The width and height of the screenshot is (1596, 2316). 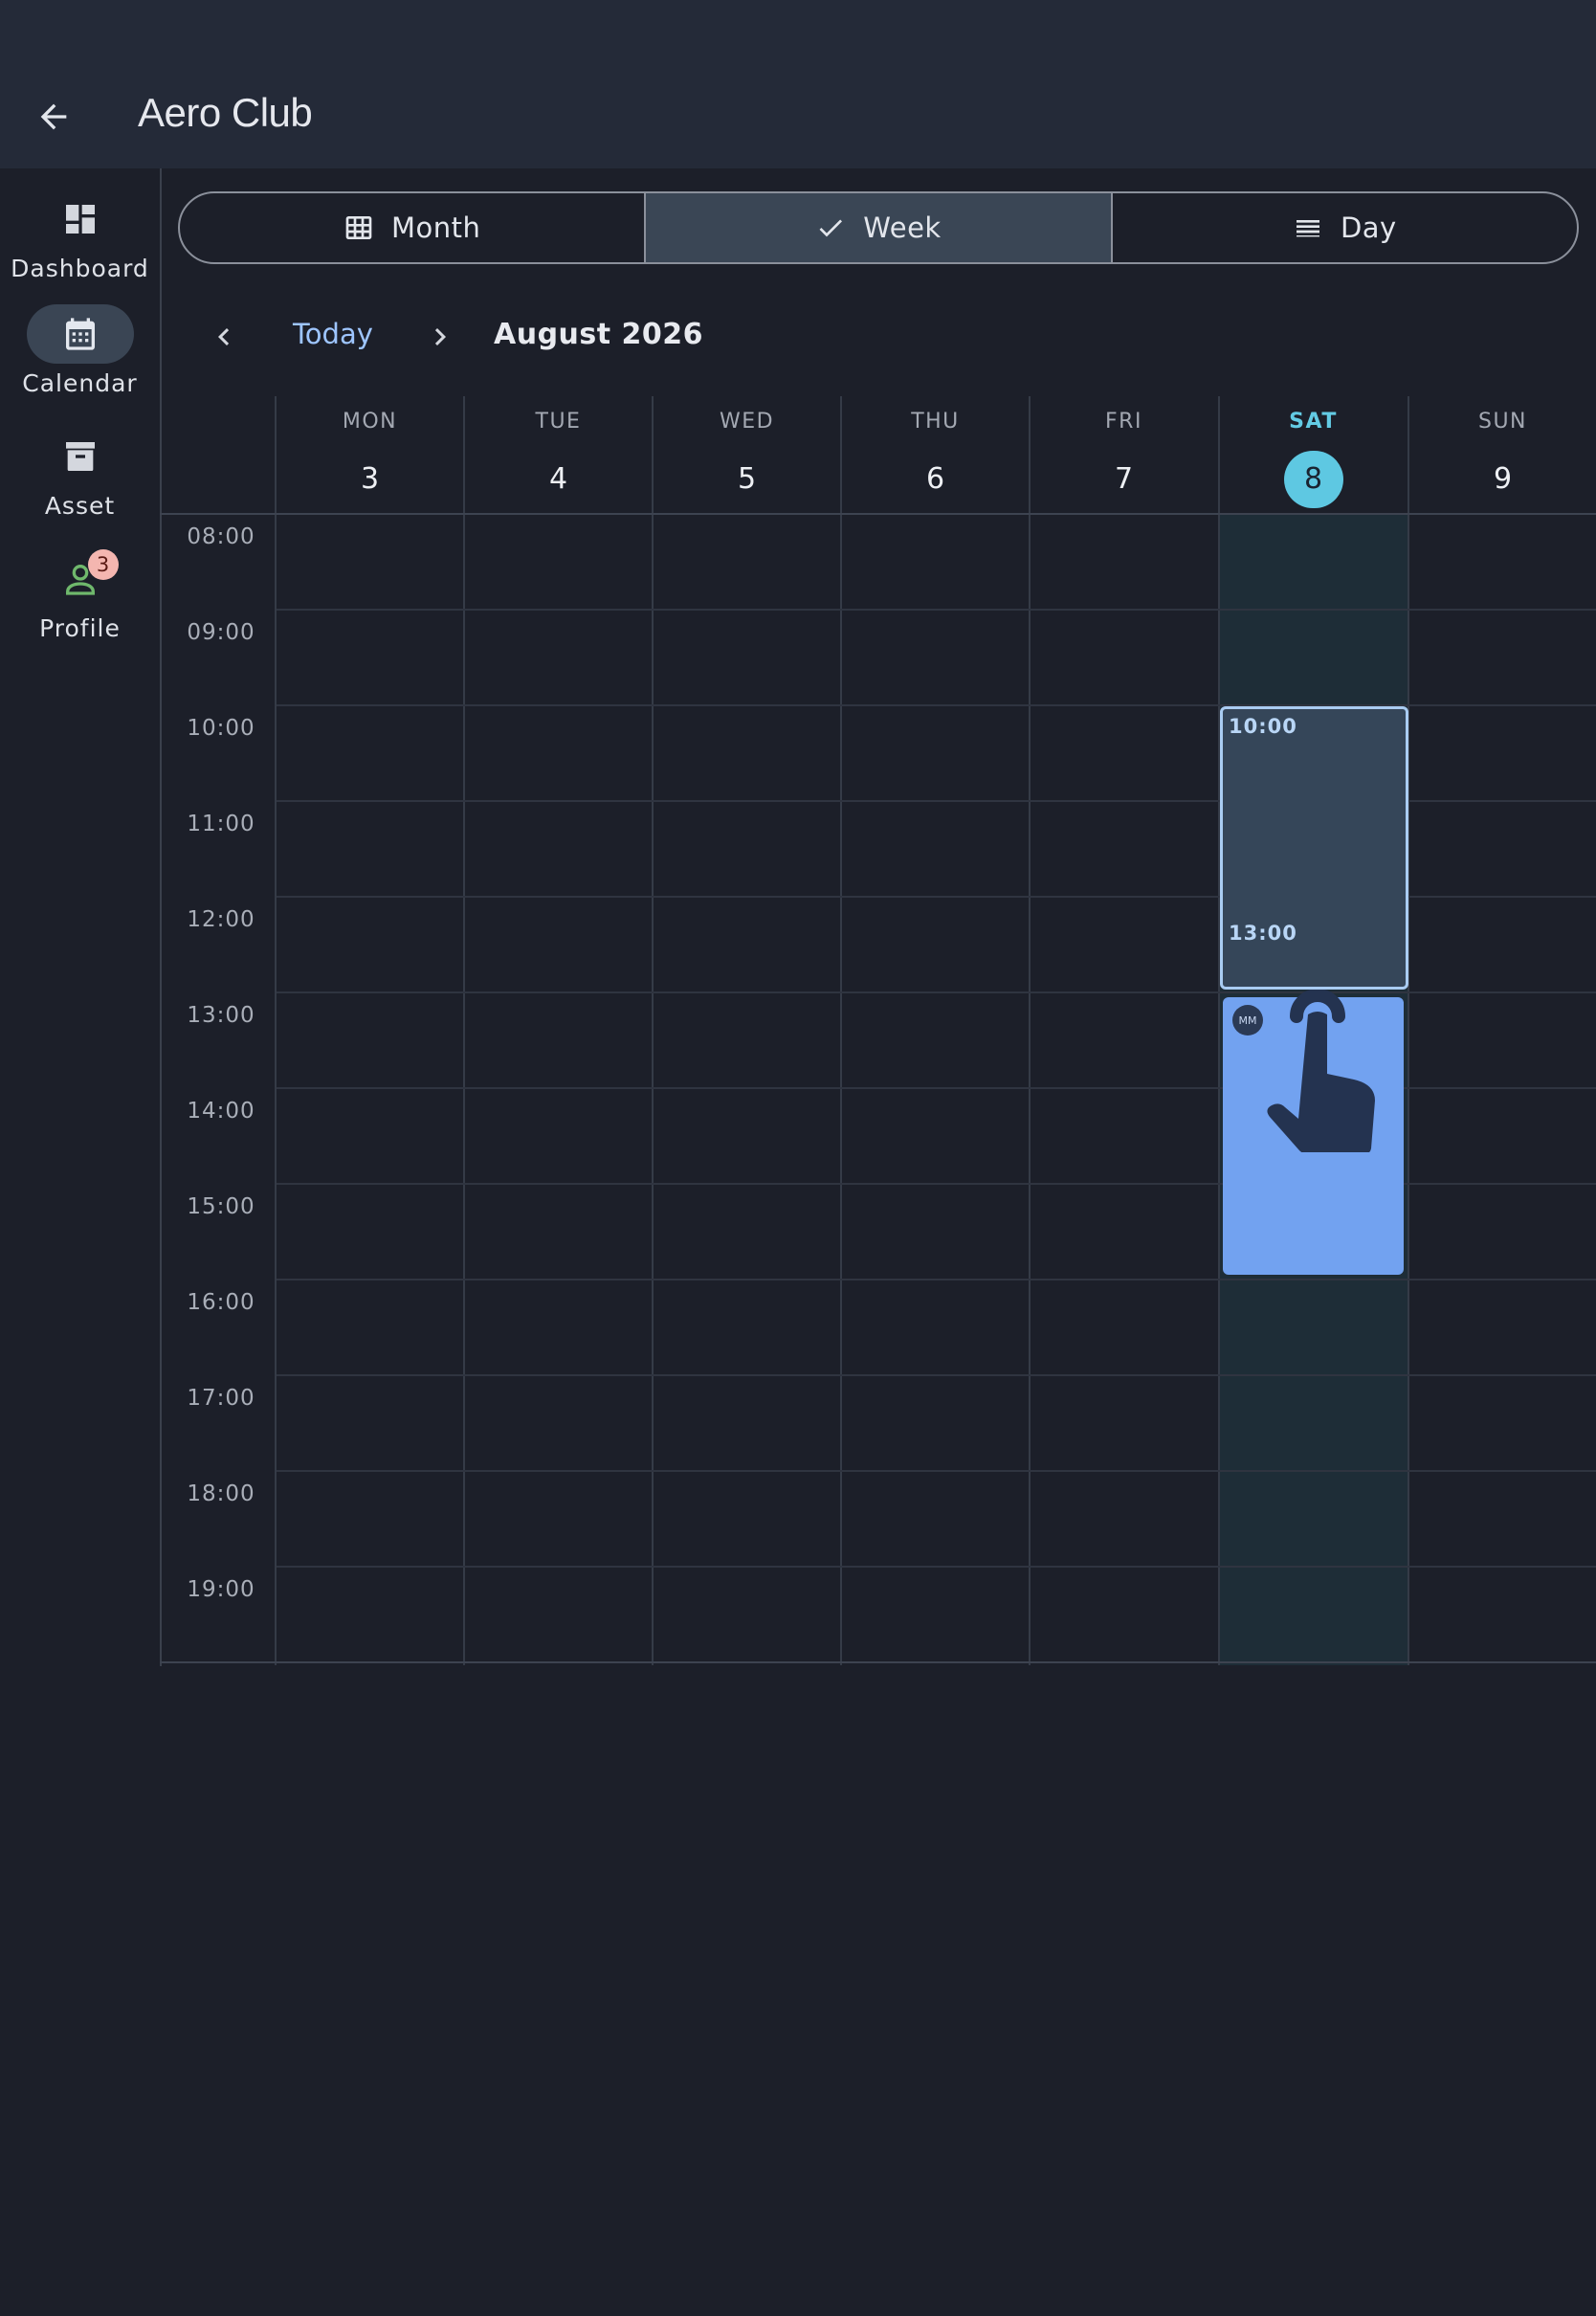 What do you see at coordinates (1263, 933) in the screenshot?
I see `selection-end-time: 13:00` at bounding box center [1263, 933].